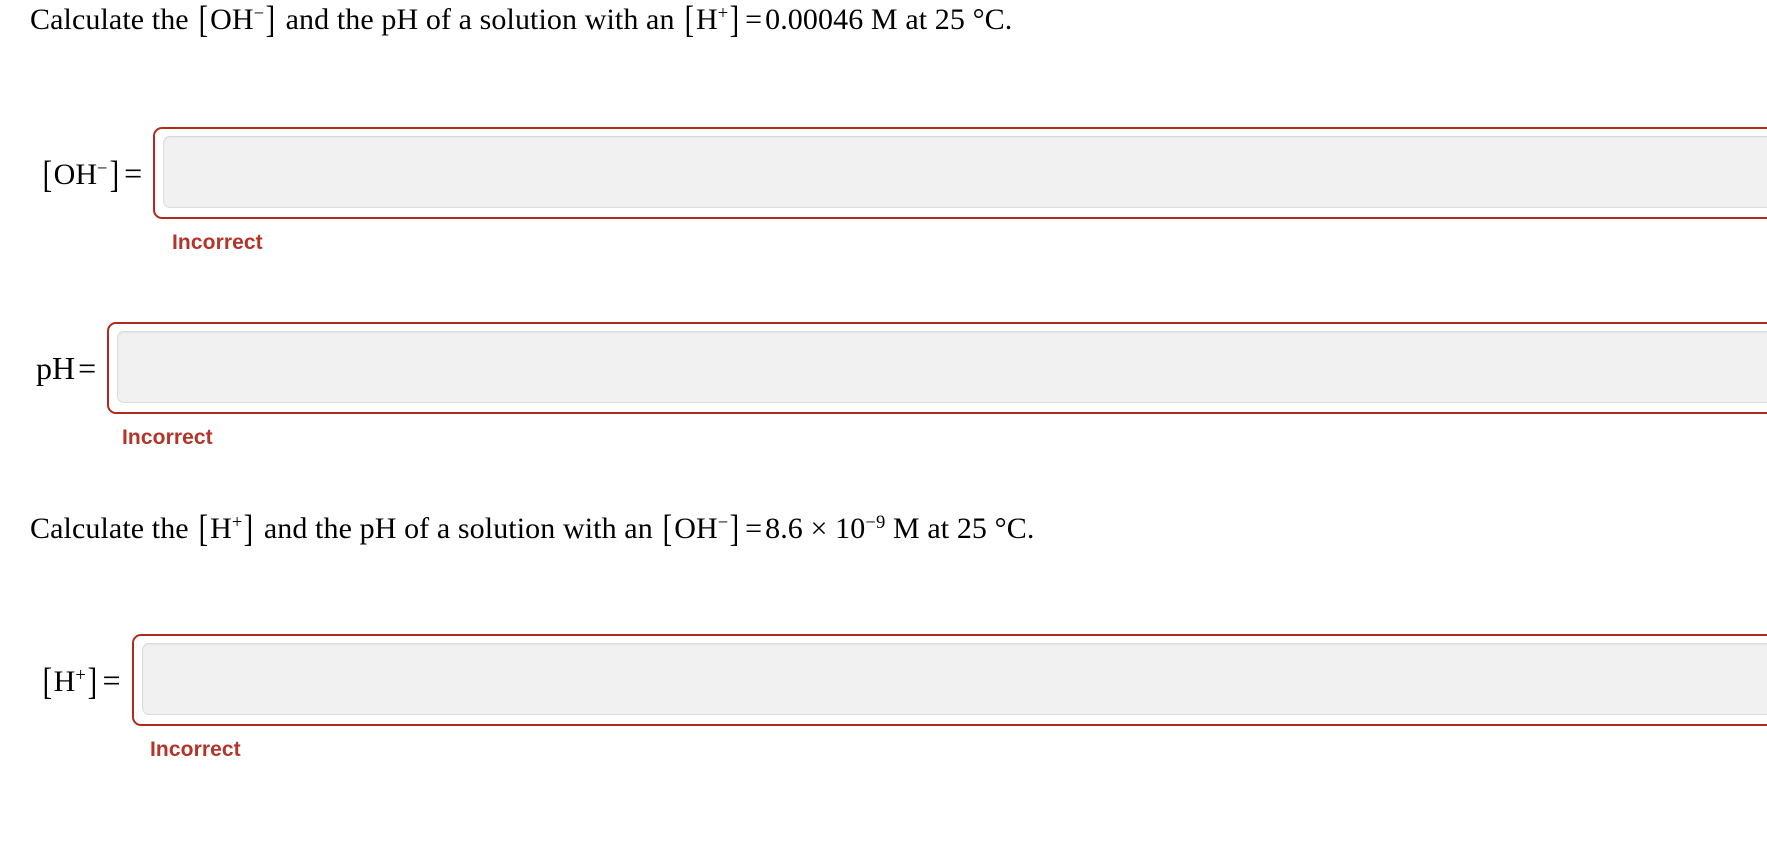 The height and width of the screenshot is (851, 1767). I want to click on feedback-hydroxide: Incorrect, so click(217, 242).